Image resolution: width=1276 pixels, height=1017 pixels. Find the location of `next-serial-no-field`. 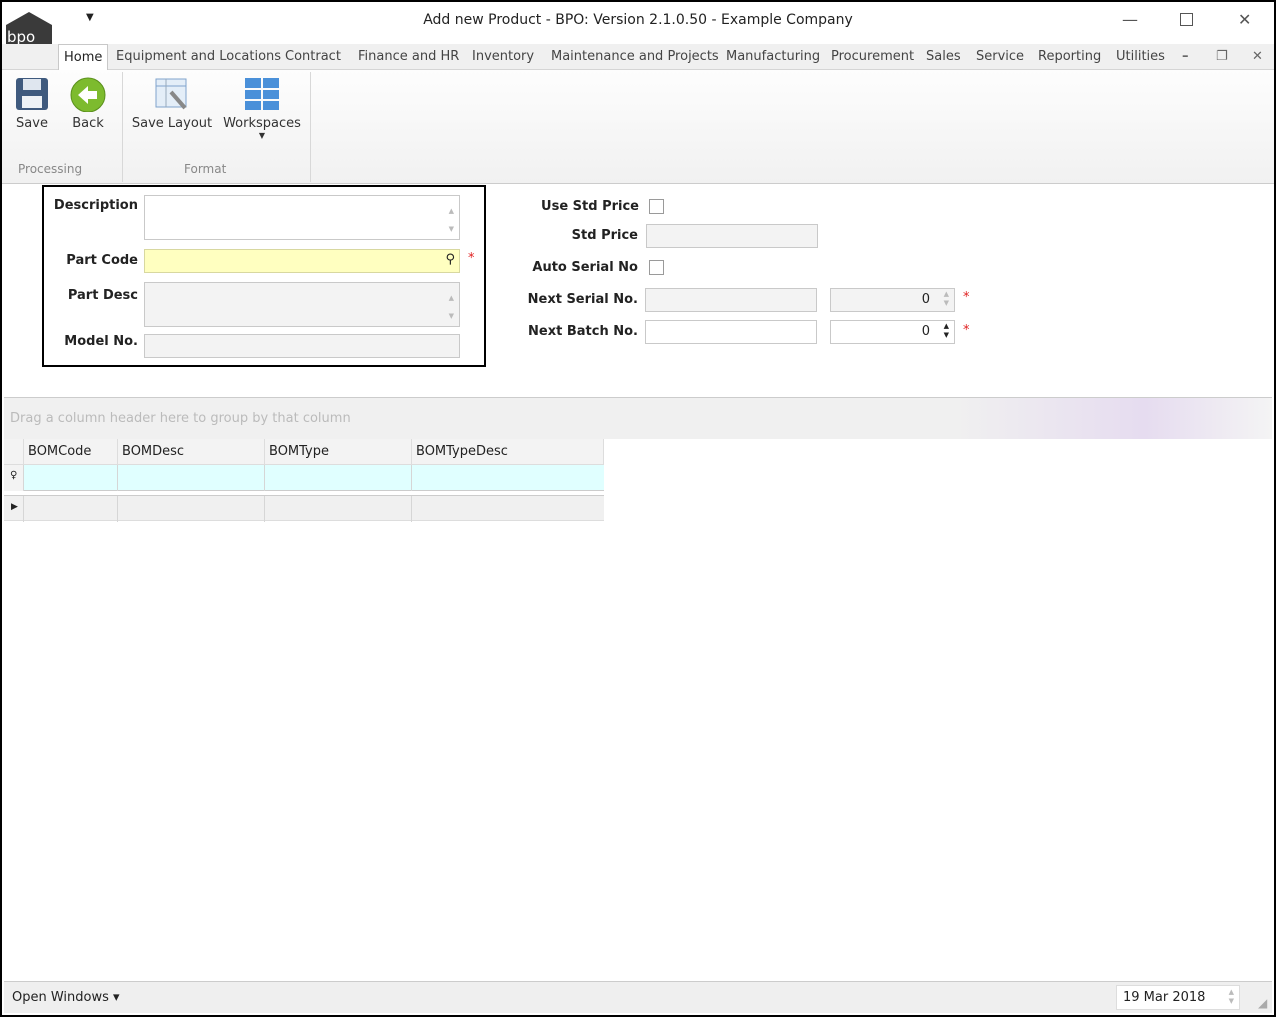

next-serial-no-field is located at coordinates (731, 300).